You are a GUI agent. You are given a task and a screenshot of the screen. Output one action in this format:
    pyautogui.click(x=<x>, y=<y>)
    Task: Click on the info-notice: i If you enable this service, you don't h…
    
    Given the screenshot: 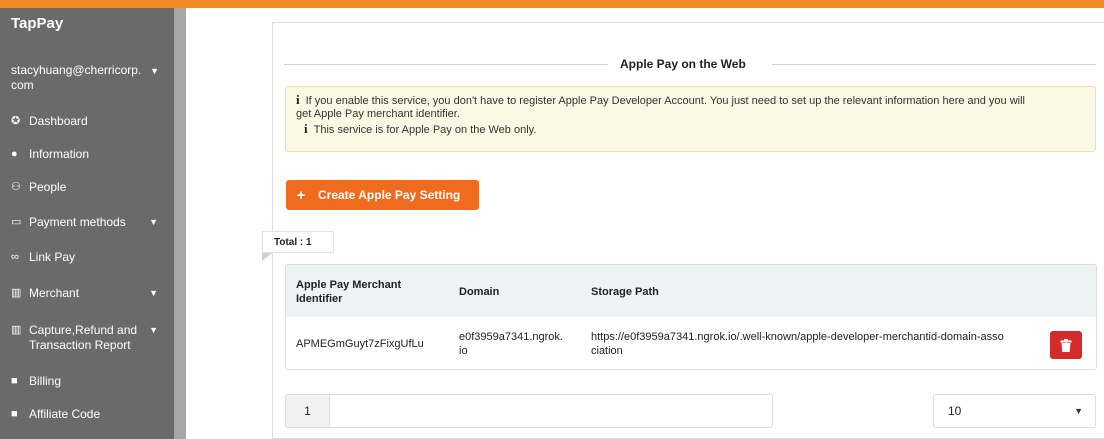 What is the action you would take?
    pyautogui.click(x=690, y=119)
    